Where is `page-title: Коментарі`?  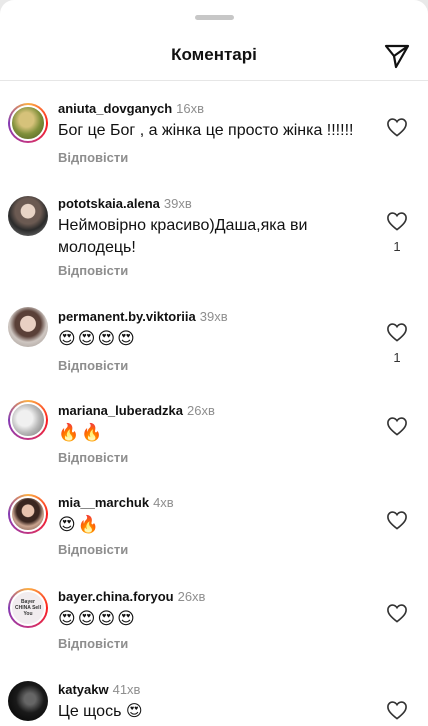 page-title: Коментарі is located at coordinates (214, 54).